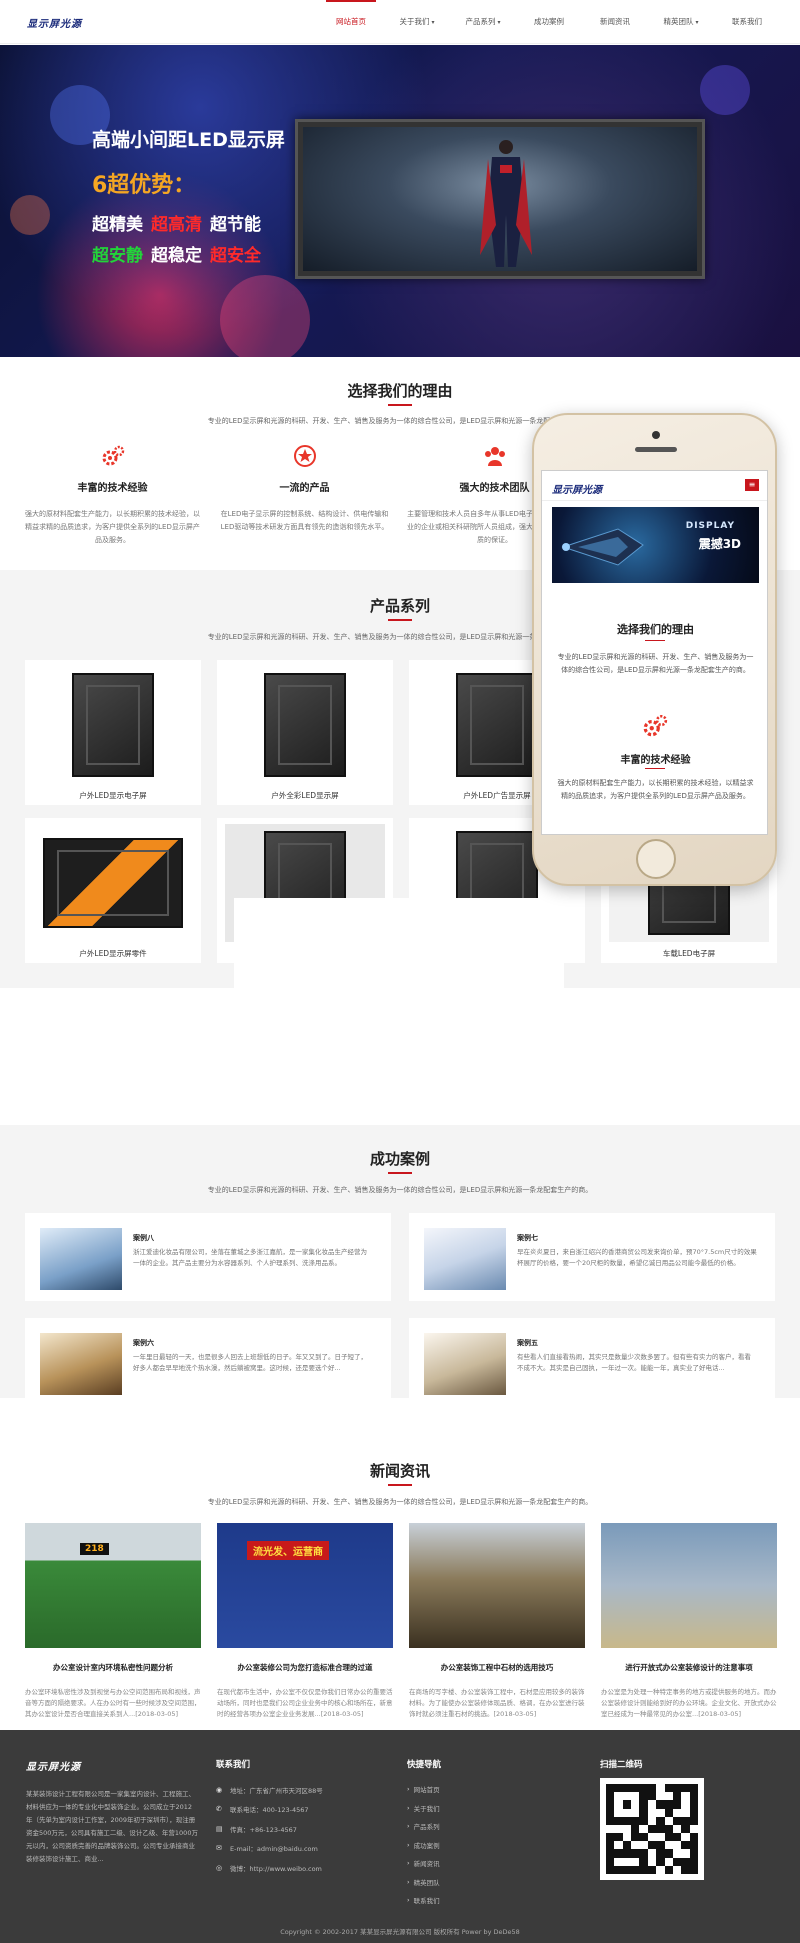 The image size is (800, 1943). Describe the element at coordinates (180, 253) in the screenshot. I see `banner-features-line2: 超安静 超稳定 超安全` at that location.